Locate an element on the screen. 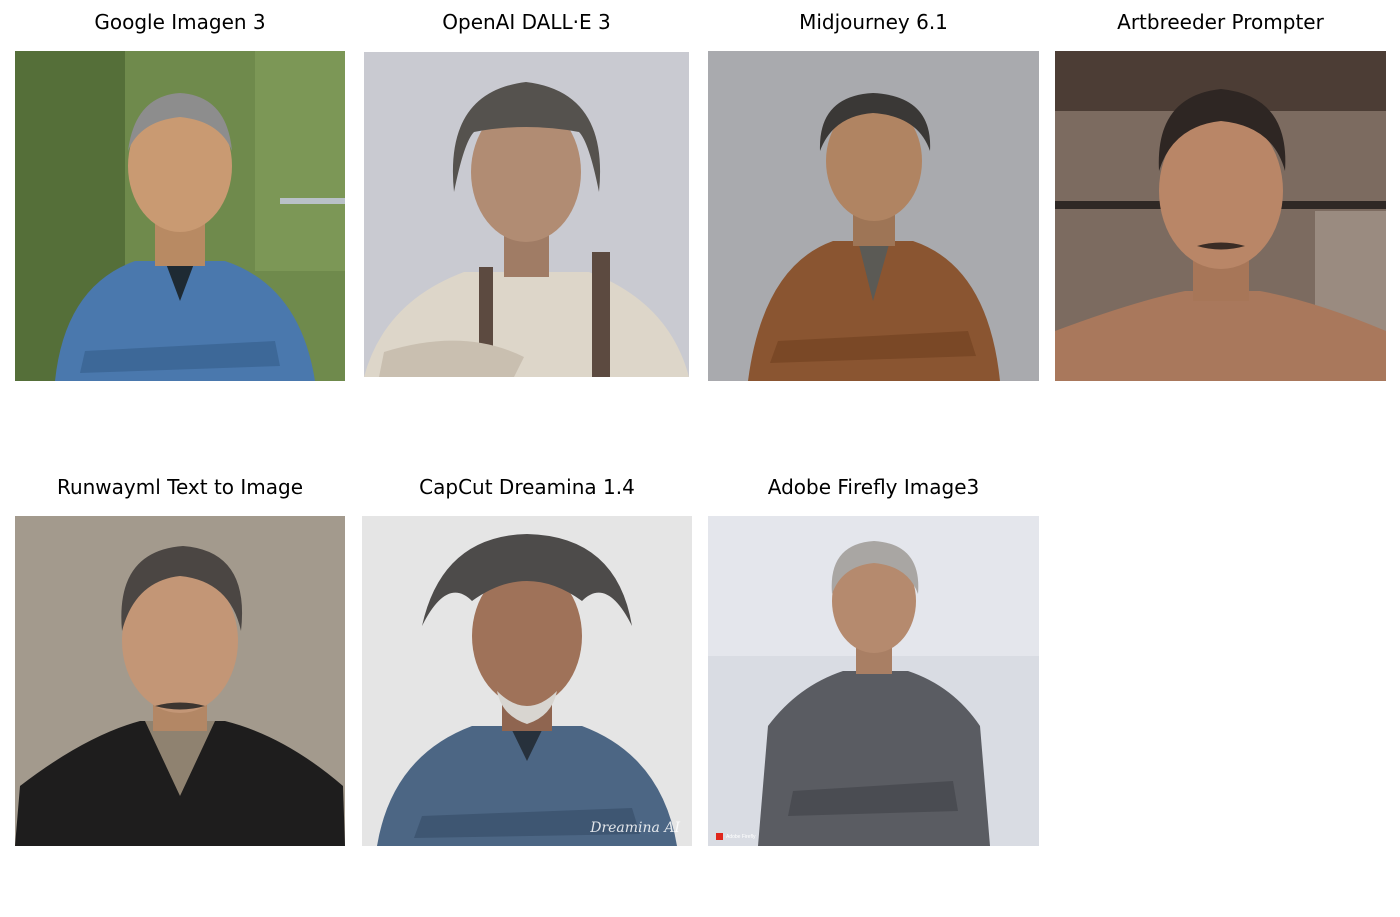 The width and height of the screenshot is (1400, 917). panel-capcut-dreamina-1-4: CapCut Dreamina 1.4 Dreamina AI is located at coordinates (527, 655).